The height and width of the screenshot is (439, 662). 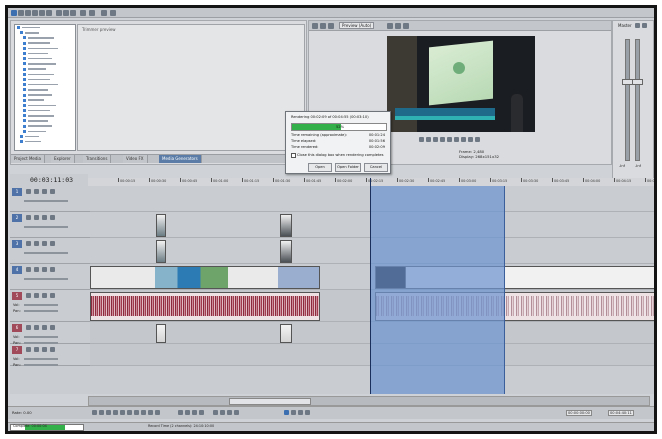 I want to click on open-icon, so click(x=21, y=12).